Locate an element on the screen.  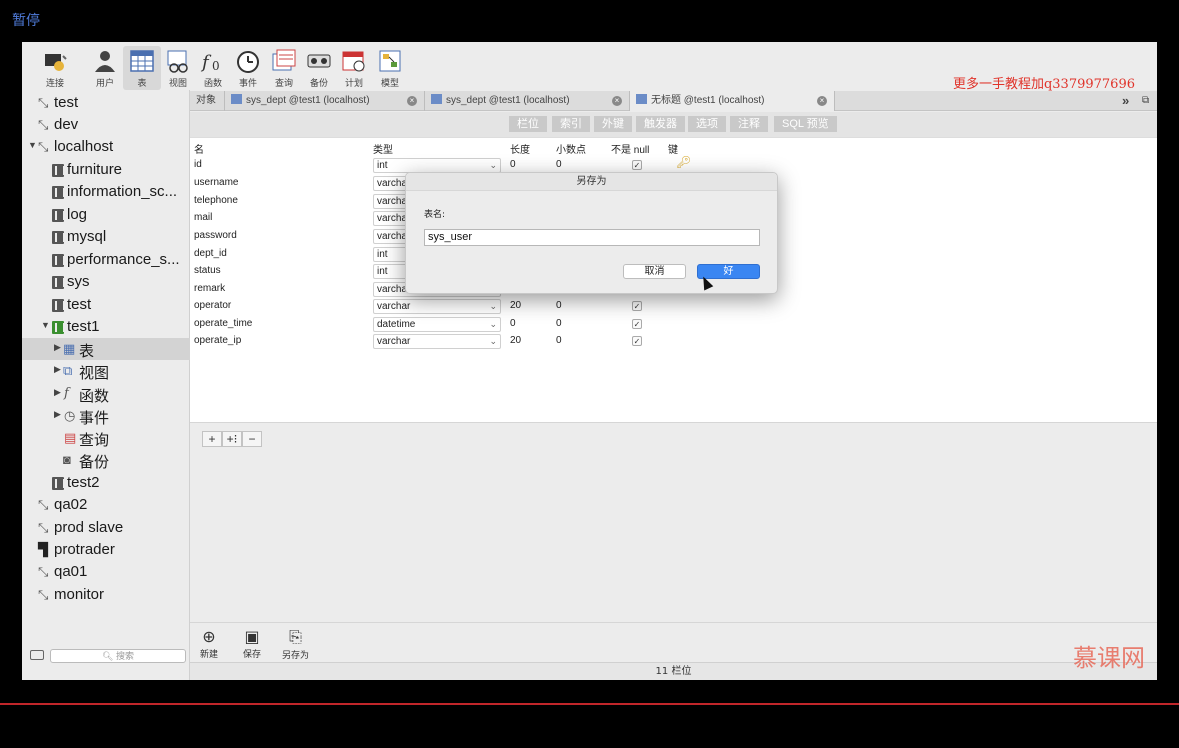
pause-label: 暂停 is located at coordinates (26, 21).